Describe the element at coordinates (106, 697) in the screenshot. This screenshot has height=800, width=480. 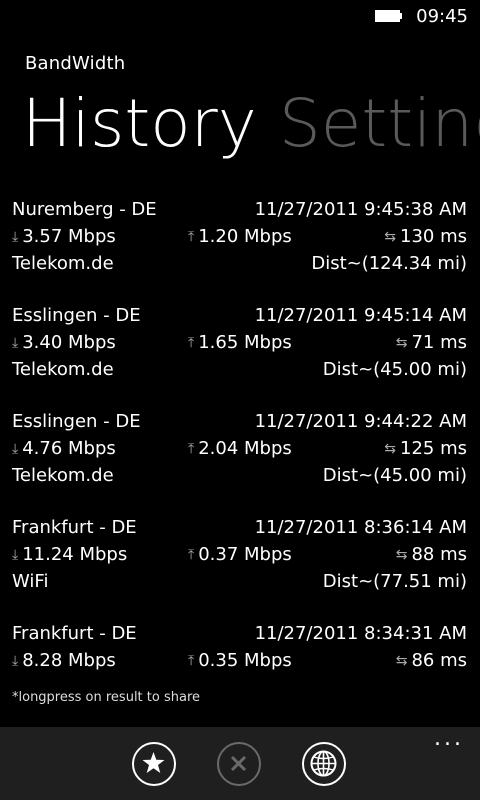
I see `footnote: *longpress on result to share` at that location.